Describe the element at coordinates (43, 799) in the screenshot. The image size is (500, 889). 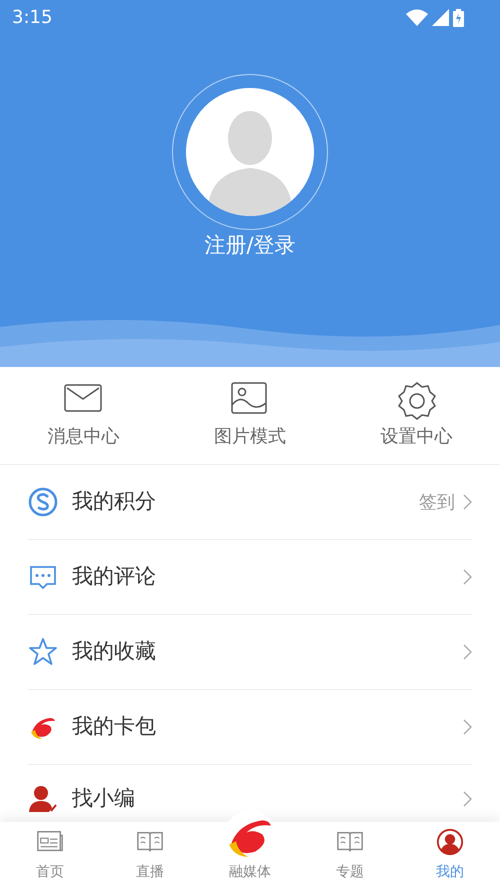
I see `person-icon` at that location.